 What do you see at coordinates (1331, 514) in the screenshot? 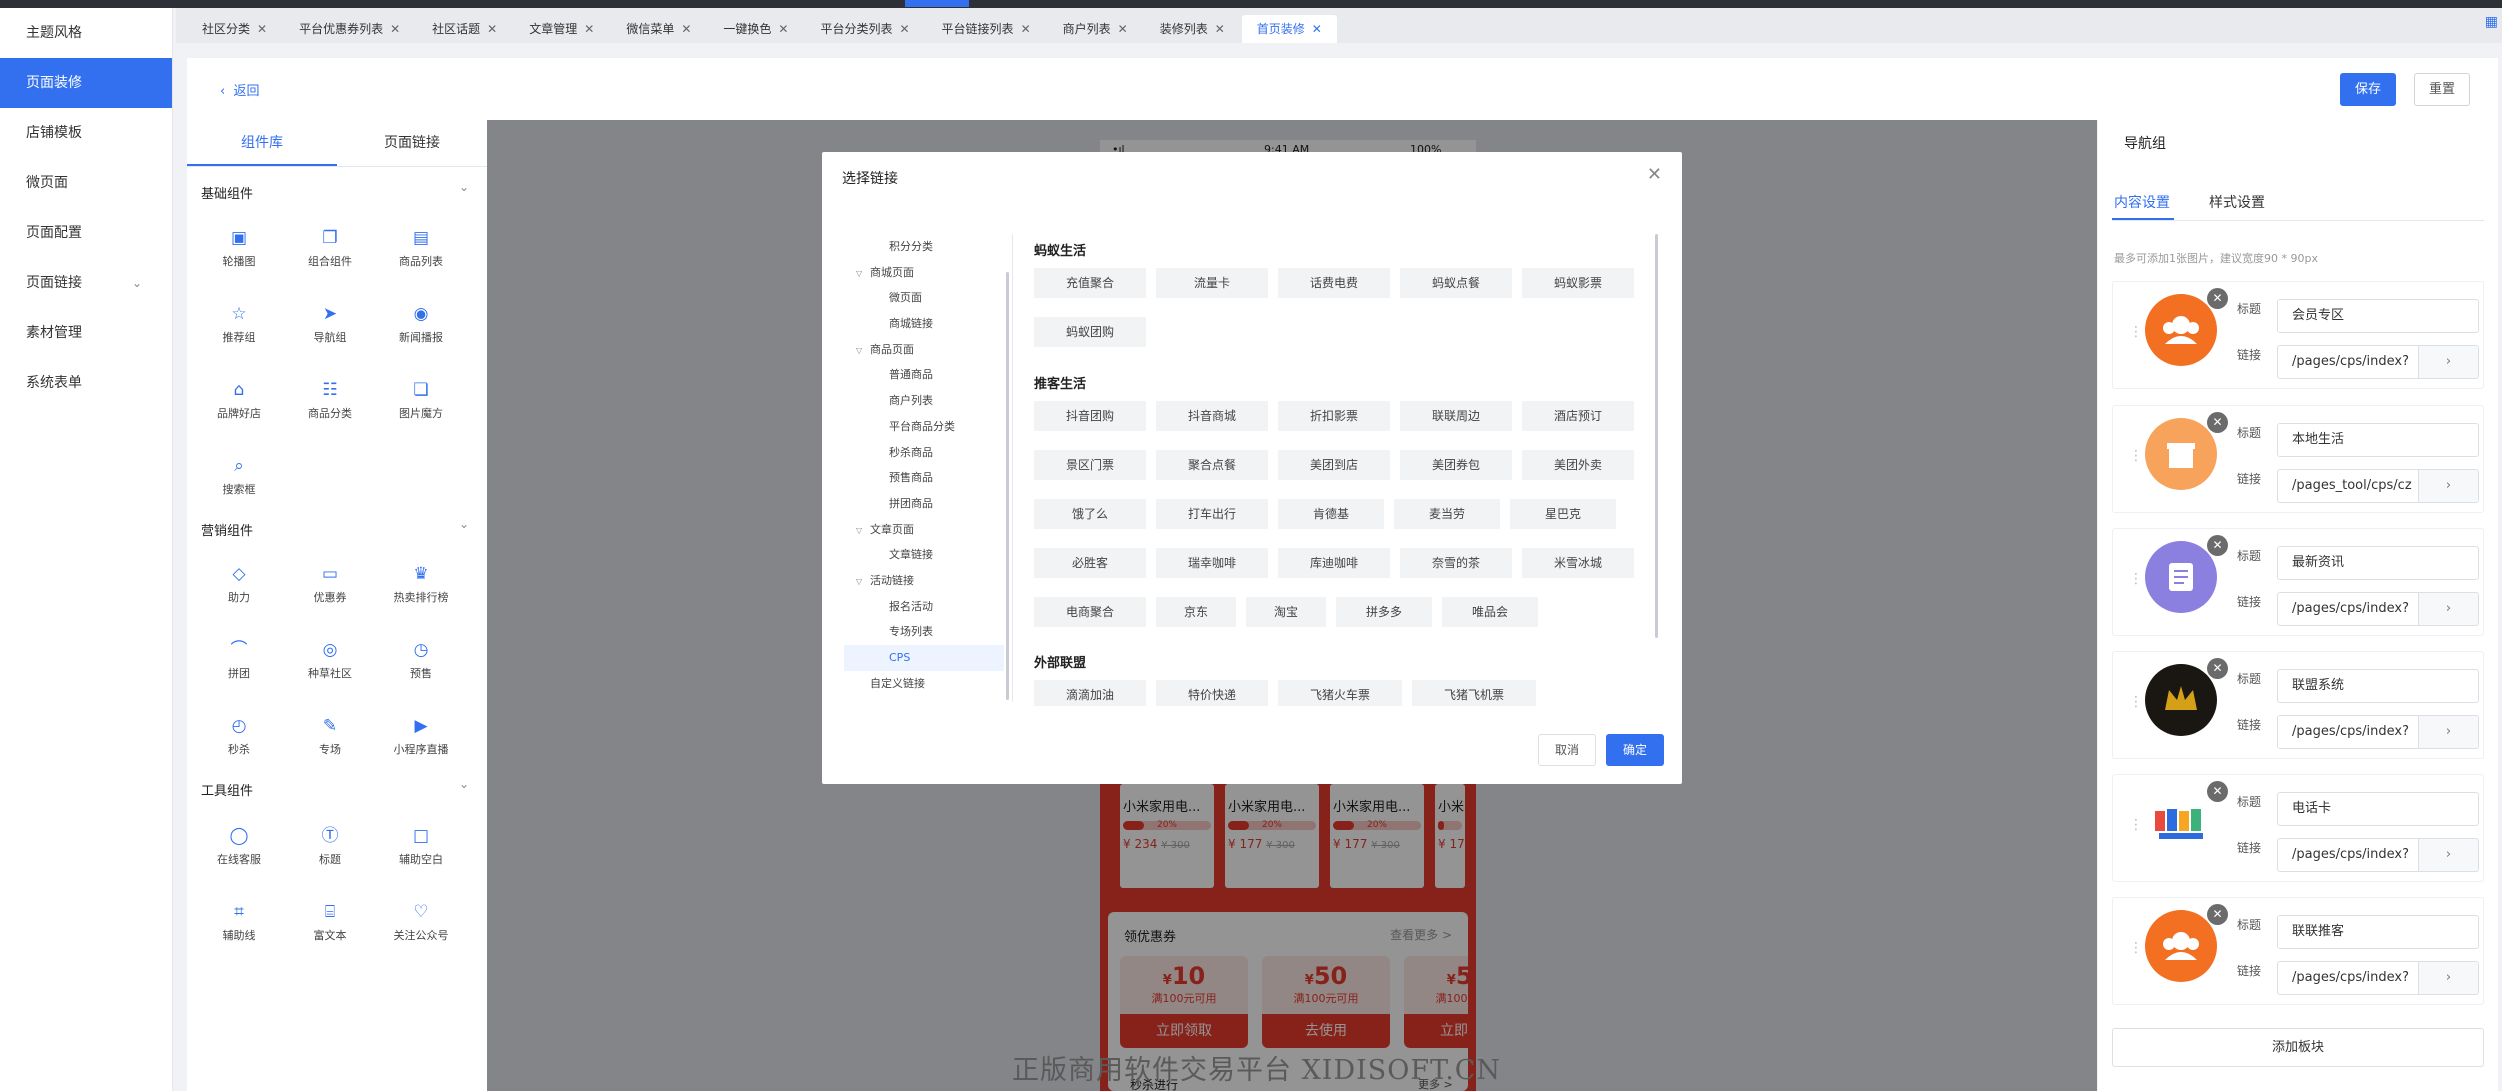
I see `link-option: 肯德基` at bounding box center [1331, 514].